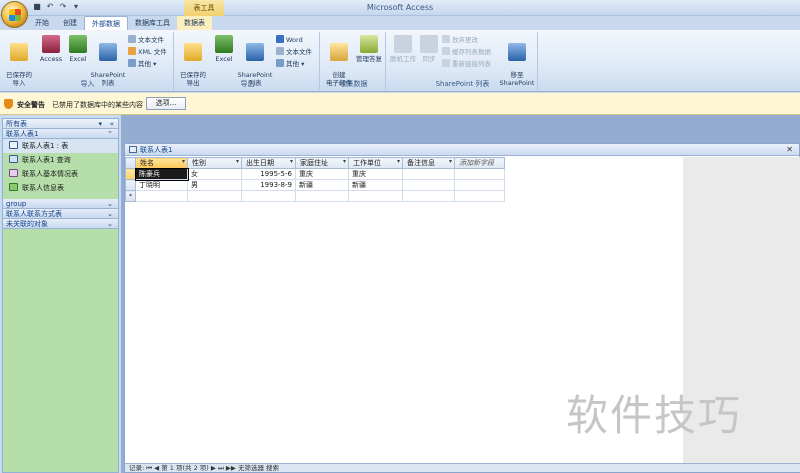 The image size is (800, 473). Describe the element at coordinates (194, 23) in the screenshot. I see `tab-datasheet: 数据表` at that location.